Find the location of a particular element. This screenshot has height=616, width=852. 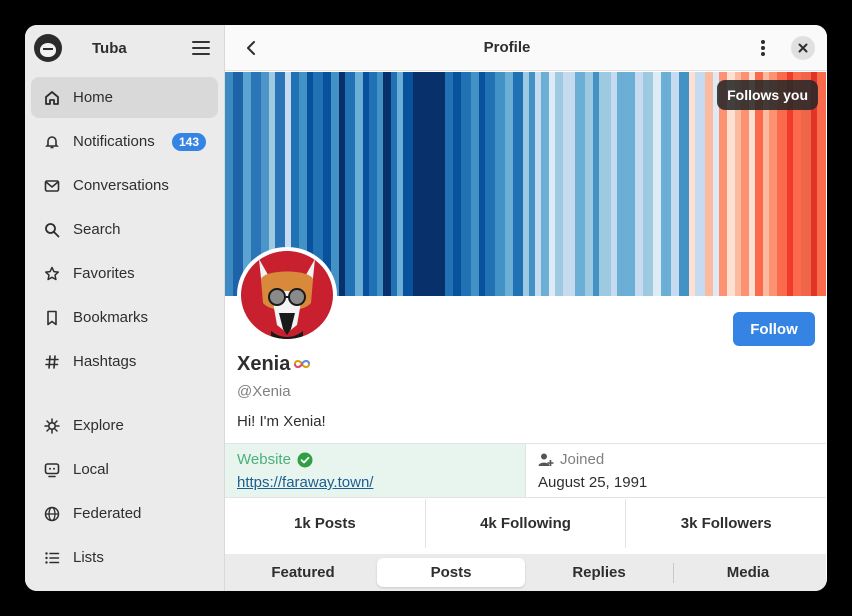

profile-avatar is located at coordinates (287, 295).